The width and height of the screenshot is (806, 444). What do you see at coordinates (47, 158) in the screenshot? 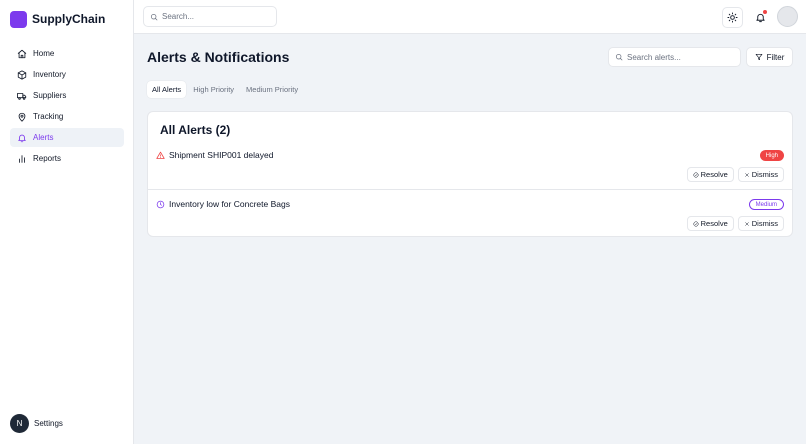
I see `sidebar-item-label: Reports` at bounding box center [47, 158].